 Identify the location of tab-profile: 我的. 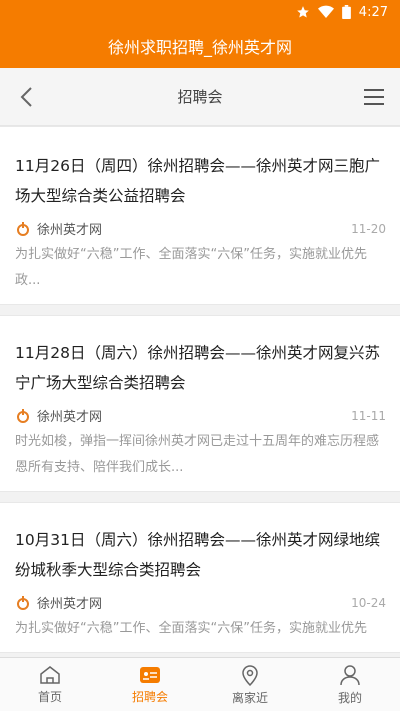
(350, 684).